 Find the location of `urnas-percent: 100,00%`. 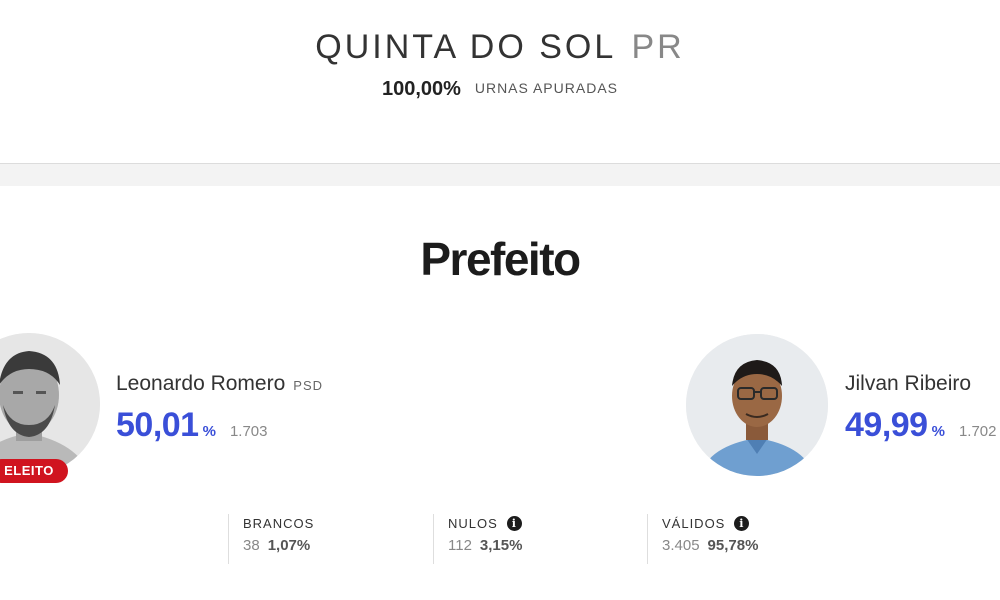

urnas-percent: 100,00% is located at coordinates (421, 89).